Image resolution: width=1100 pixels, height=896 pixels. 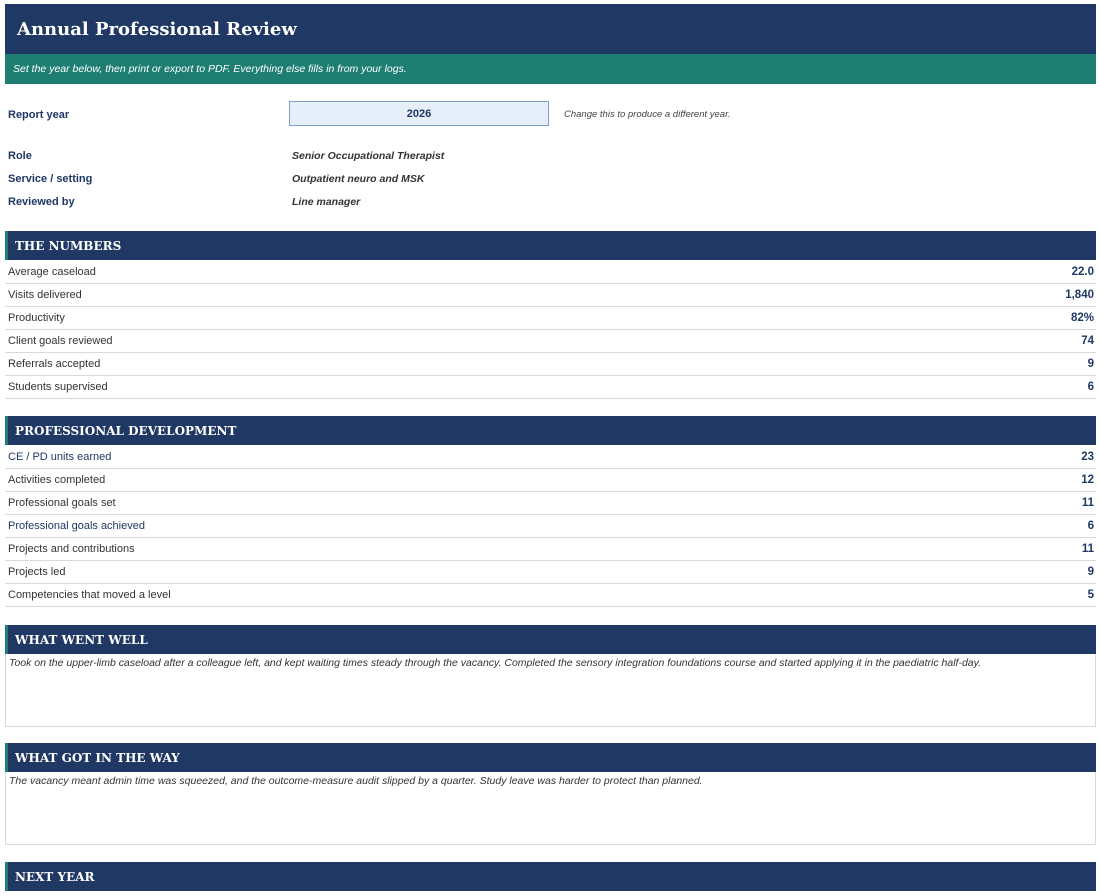 What do you see at coordinates (550, 29) in the screenshot?
I see `page-title: Annual Professional Review` at bounding box center [550, 29].